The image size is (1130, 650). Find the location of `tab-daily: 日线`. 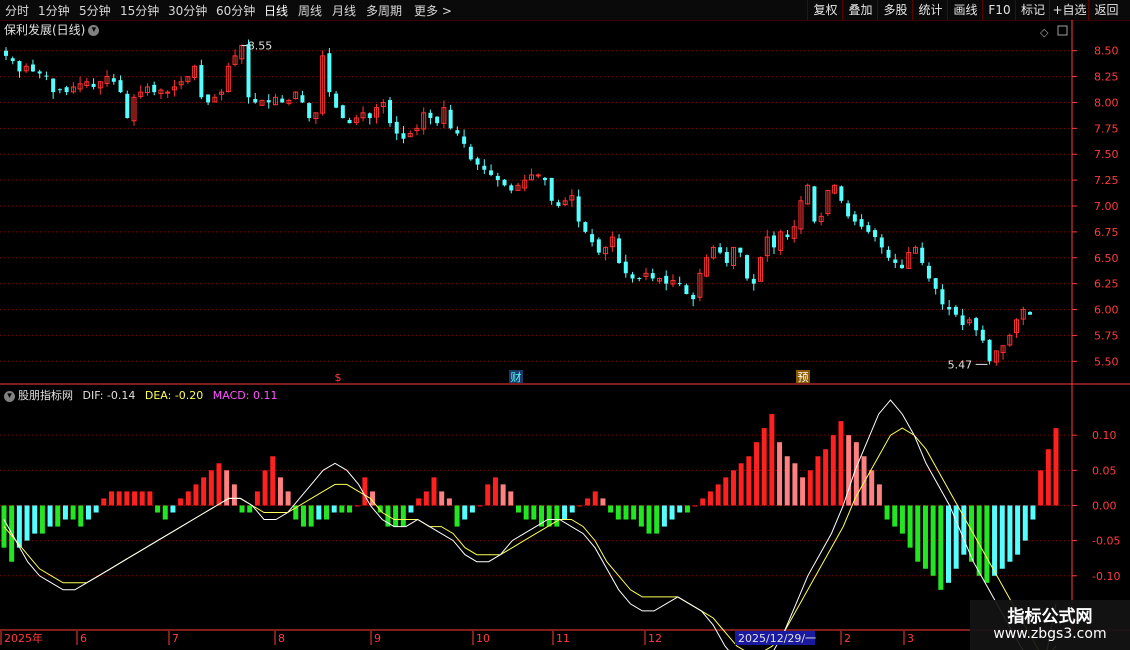

tab-daily: 日线 is located at coordinates (276, 10).